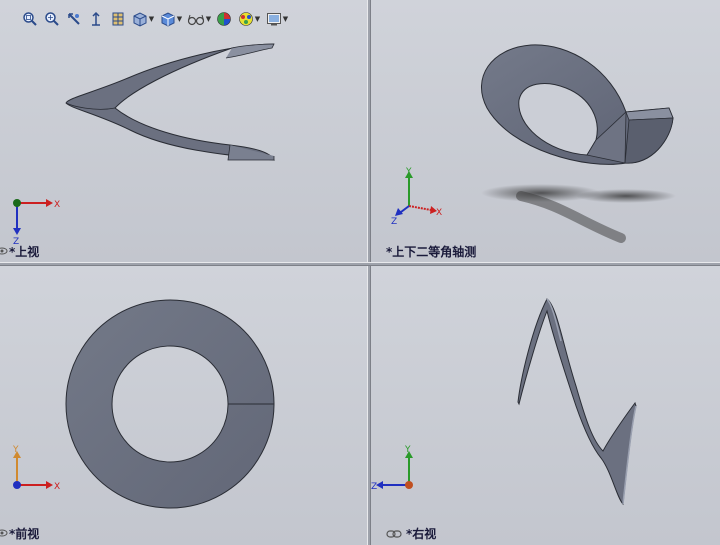 This screenshot has width=720, height=545. Describe the element at coordinates (96, 19) in the screenshot. I see `section-view-icon` at that location.